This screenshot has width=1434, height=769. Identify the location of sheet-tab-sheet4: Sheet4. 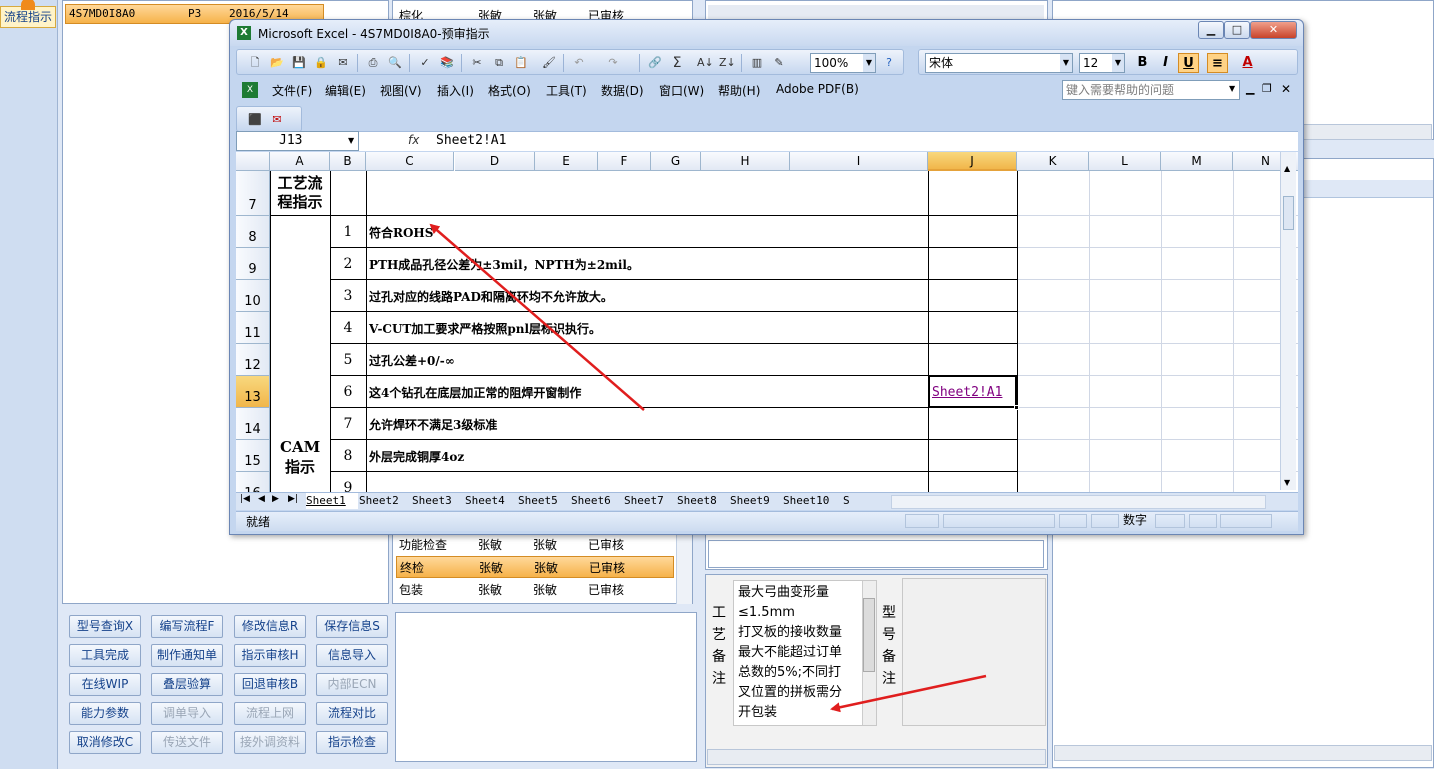
(491, 501).